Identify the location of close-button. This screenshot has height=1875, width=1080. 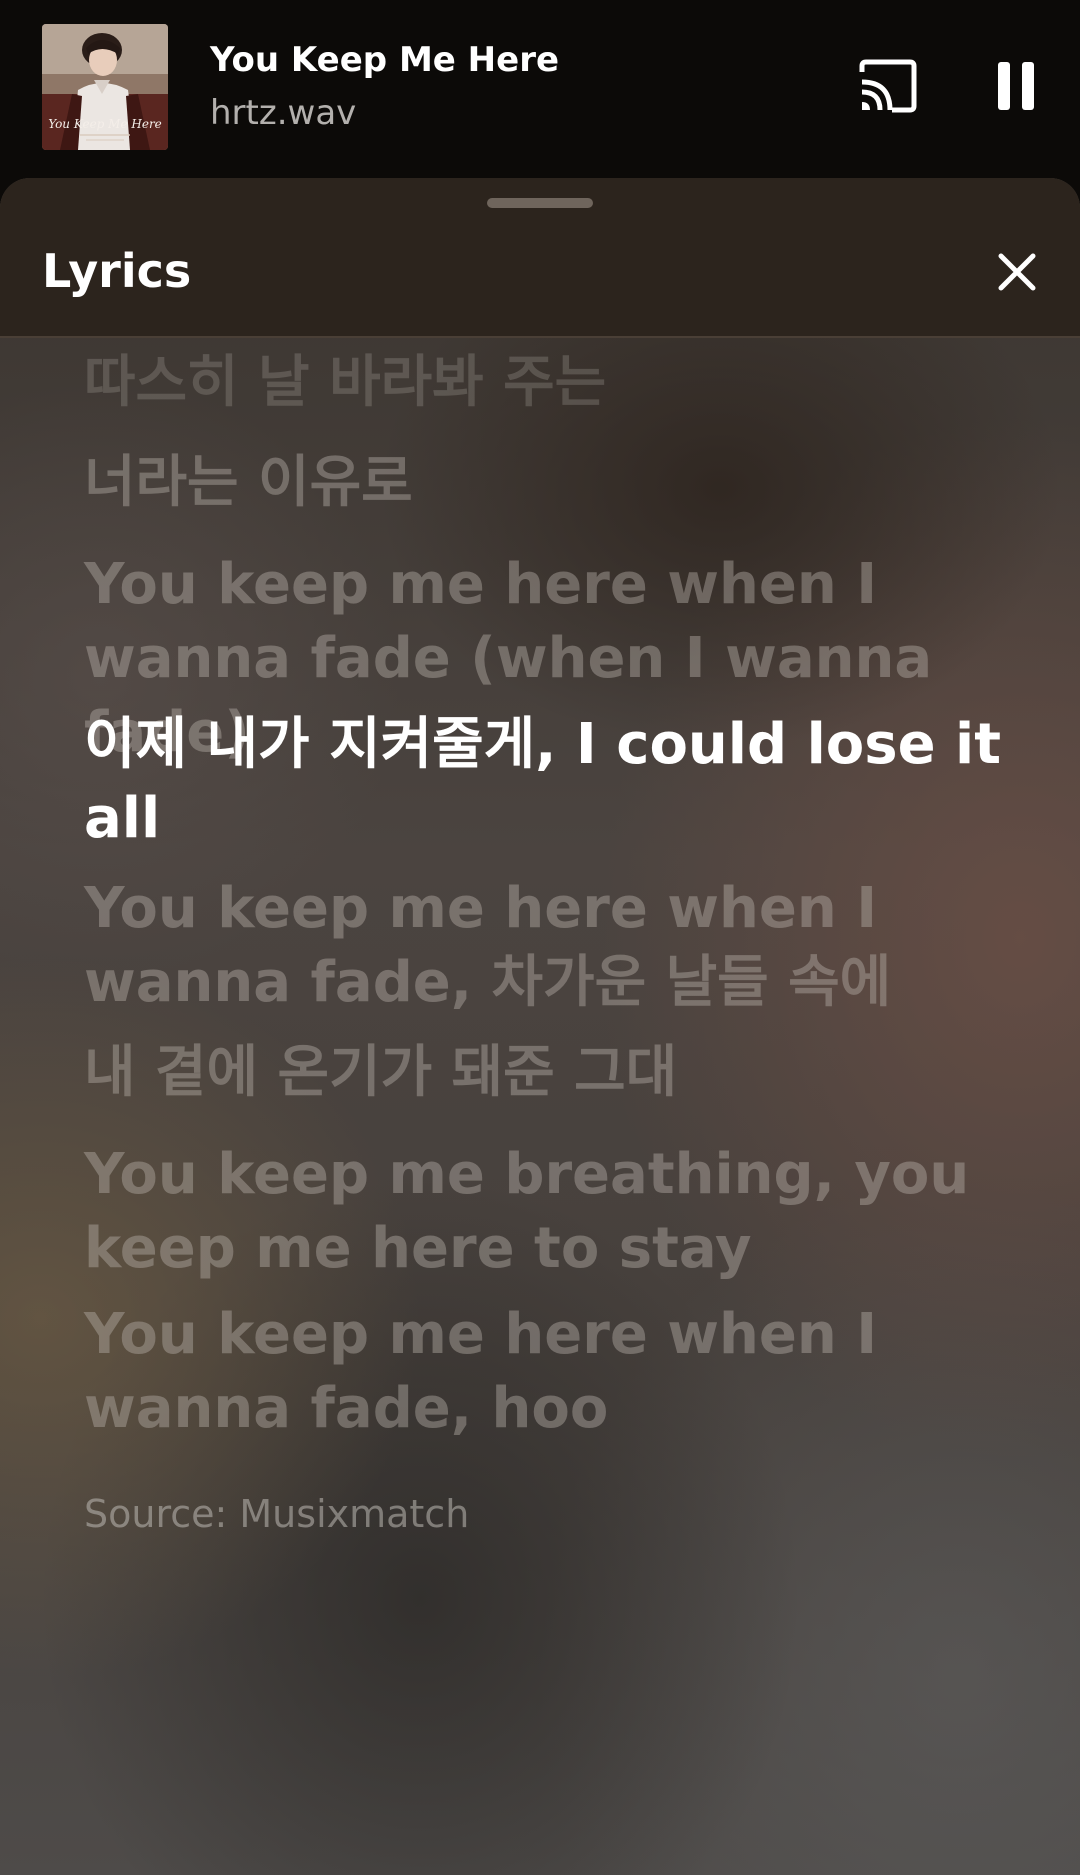
(1017, 272).